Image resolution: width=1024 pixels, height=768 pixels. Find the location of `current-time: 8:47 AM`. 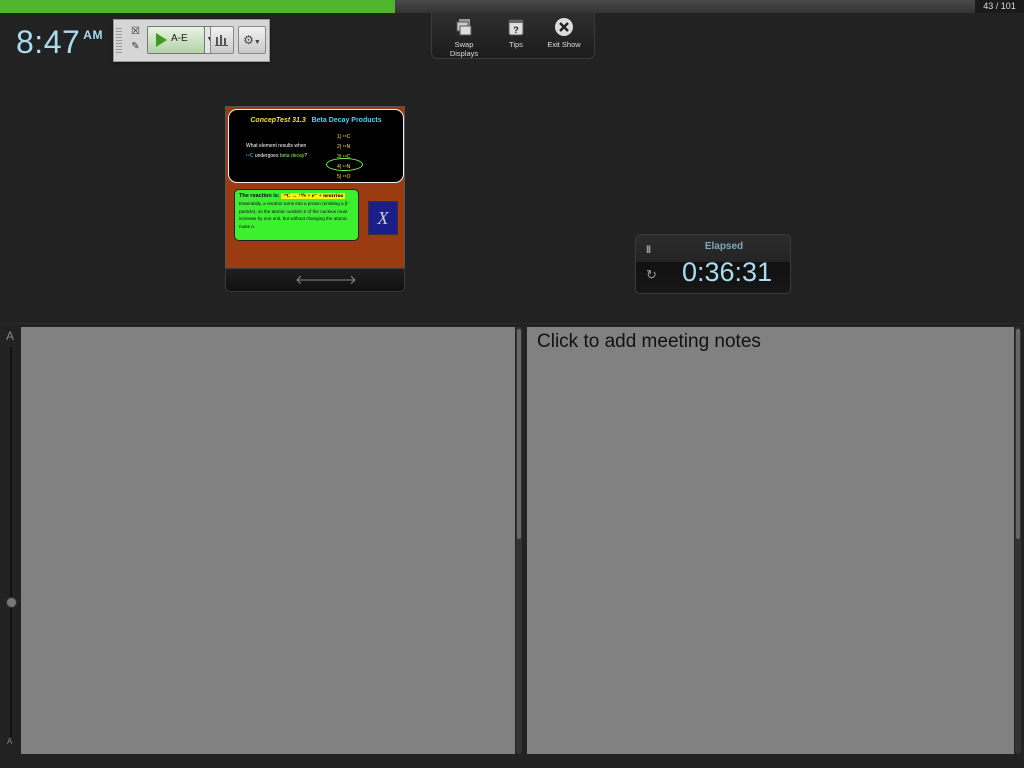

current-time: 8:47 AM is located at coordinates (59, 42).